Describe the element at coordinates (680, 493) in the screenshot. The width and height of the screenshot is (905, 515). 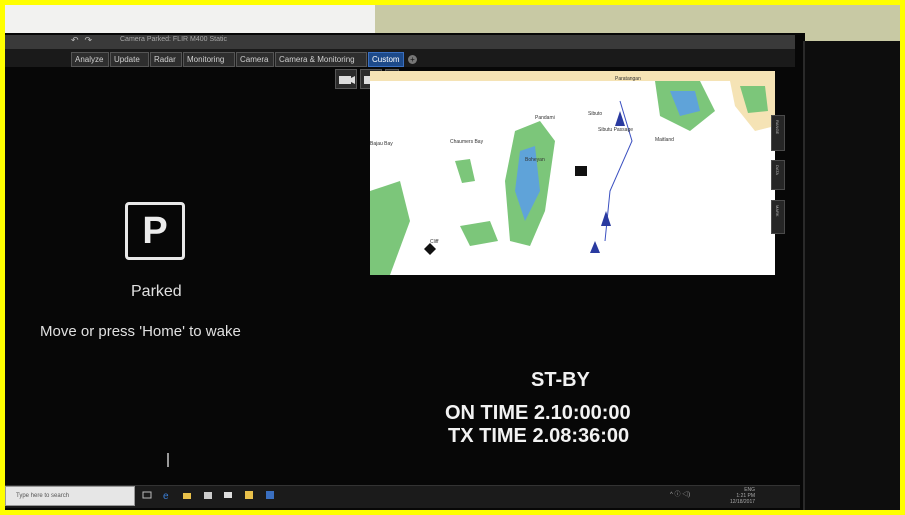
I see `system-tray: ^ ⓘ ◁)` at that location.